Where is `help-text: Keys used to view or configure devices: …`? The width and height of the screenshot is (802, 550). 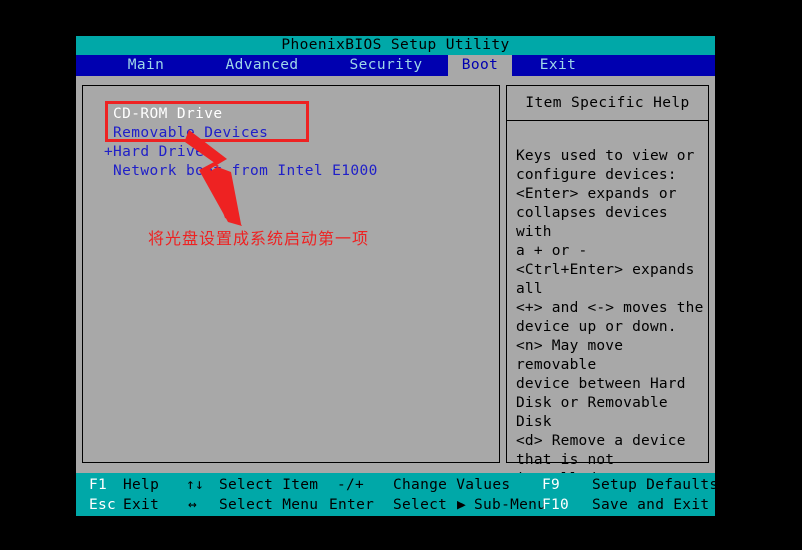
help-text: Keys used to view or configure devices: … is located at coordinates (610, 317).